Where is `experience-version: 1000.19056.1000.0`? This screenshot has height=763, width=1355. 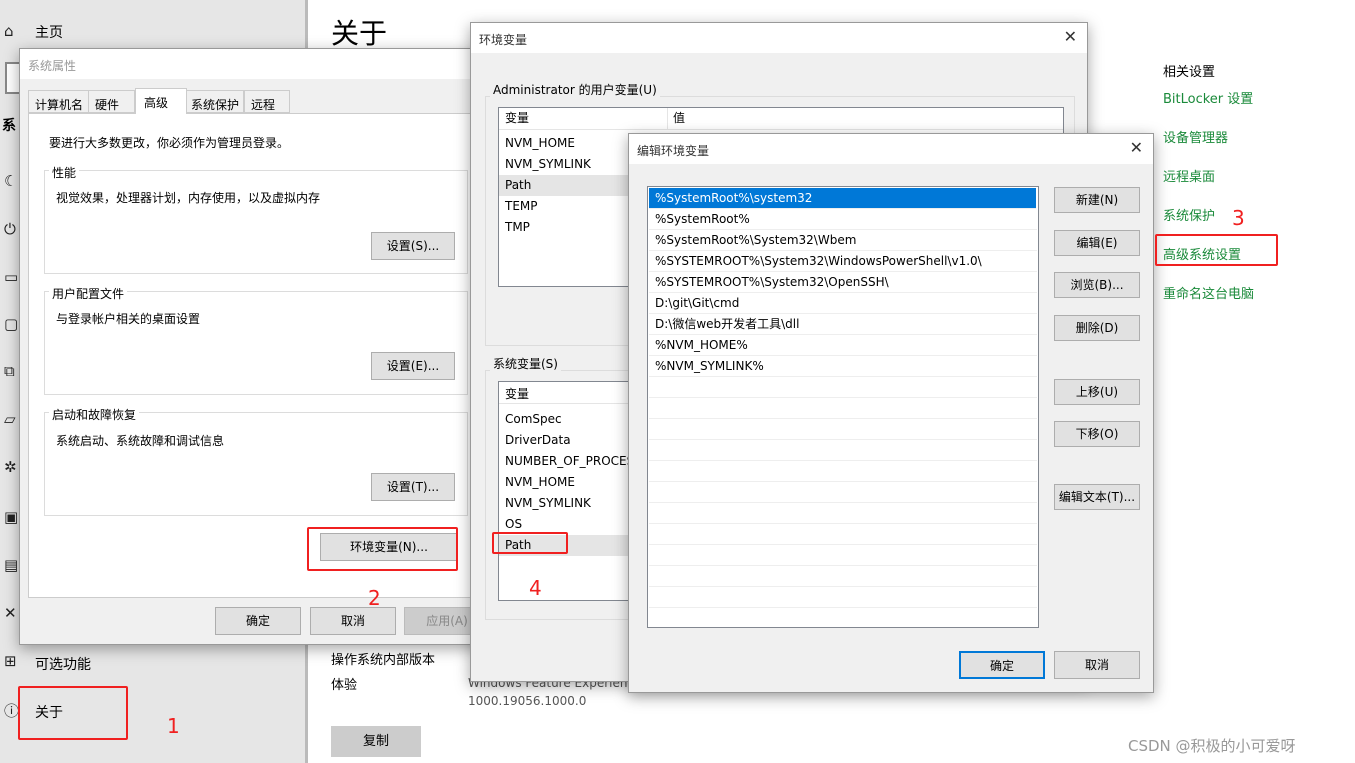
experience-version: 1000.19056.1000.0 is located at coordinates (527, 701).